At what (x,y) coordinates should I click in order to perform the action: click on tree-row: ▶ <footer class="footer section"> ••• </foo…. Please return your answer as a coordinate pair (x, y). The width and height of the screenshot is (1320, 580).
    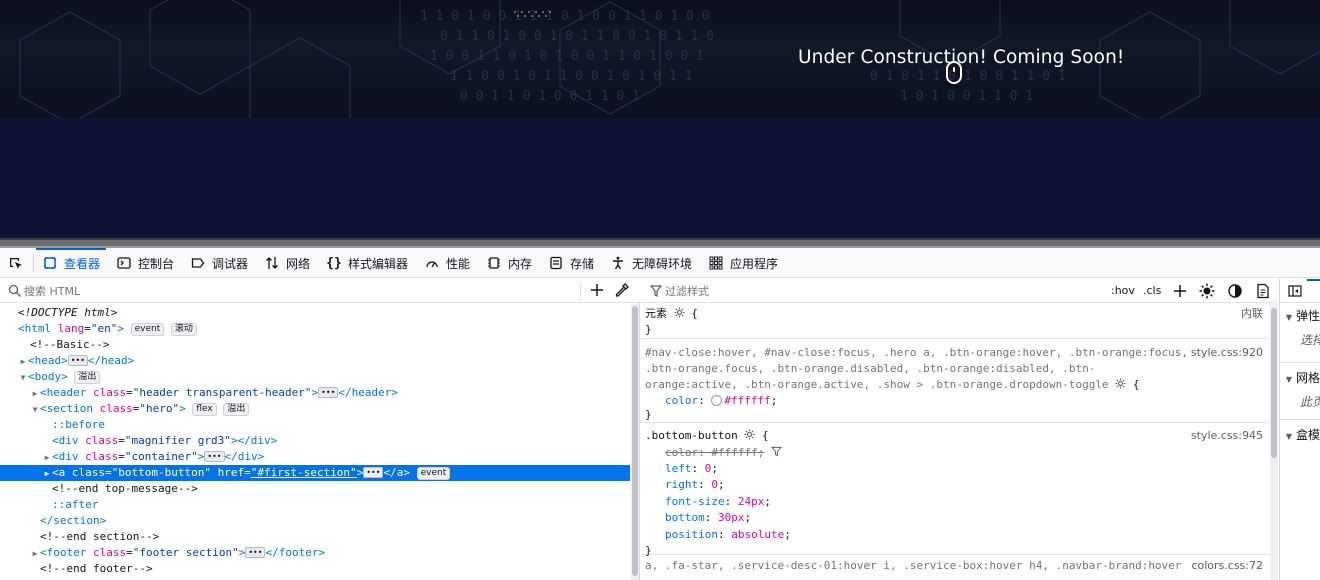
    Looking at the image, I should click on (315, 553).